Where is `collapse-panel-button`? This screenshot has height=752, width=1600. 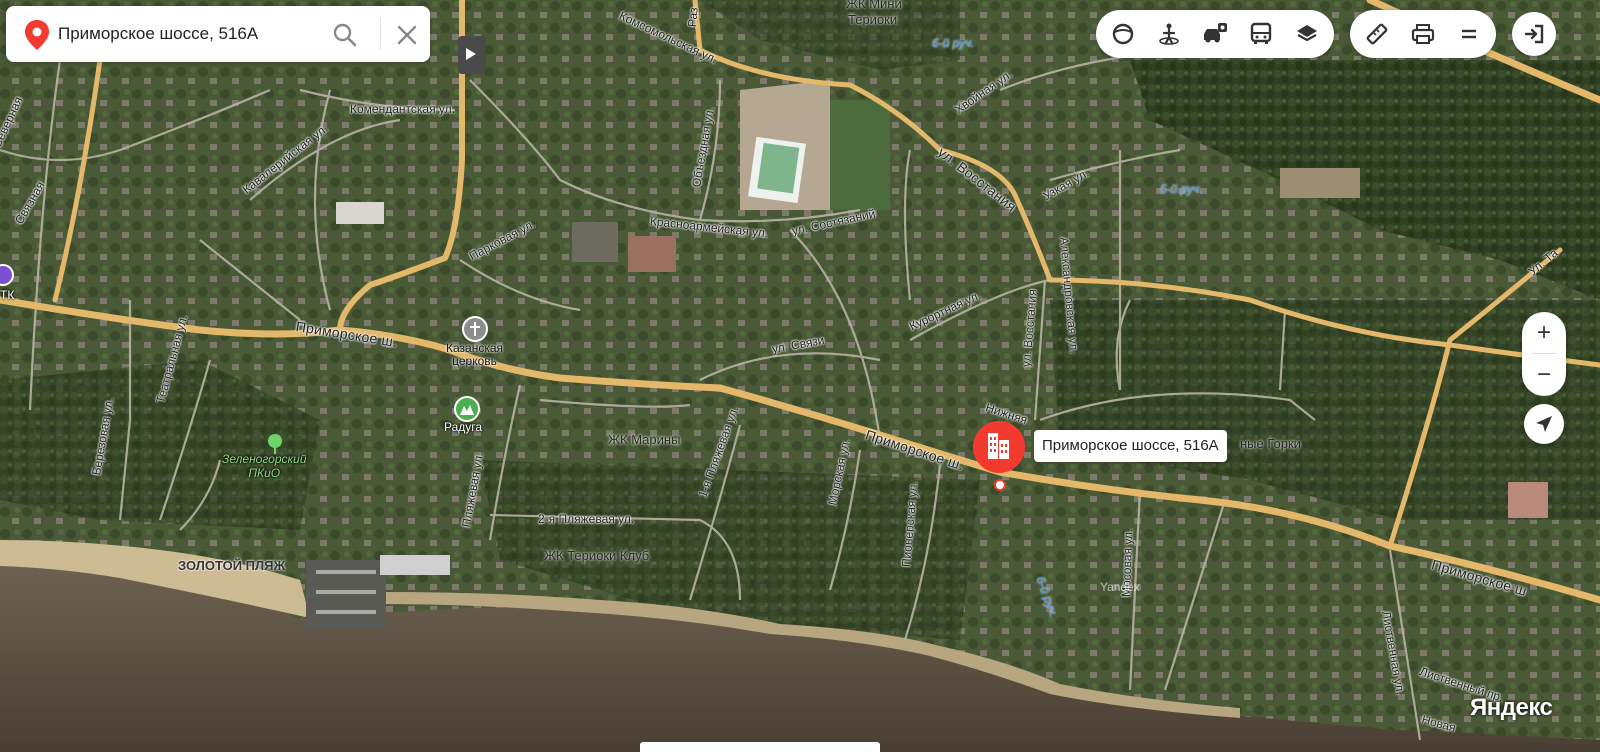
collapse-panel-button is located at coordinates (472, 55).